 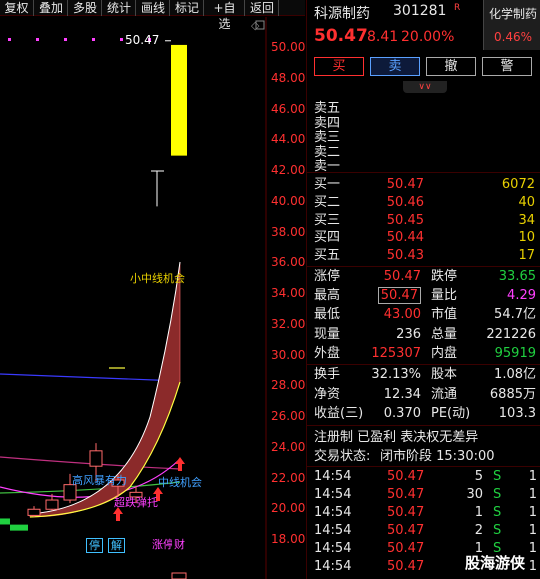 I want to click on buy-level-row: 买一 50.47 6072, so click(x=423, y=185).